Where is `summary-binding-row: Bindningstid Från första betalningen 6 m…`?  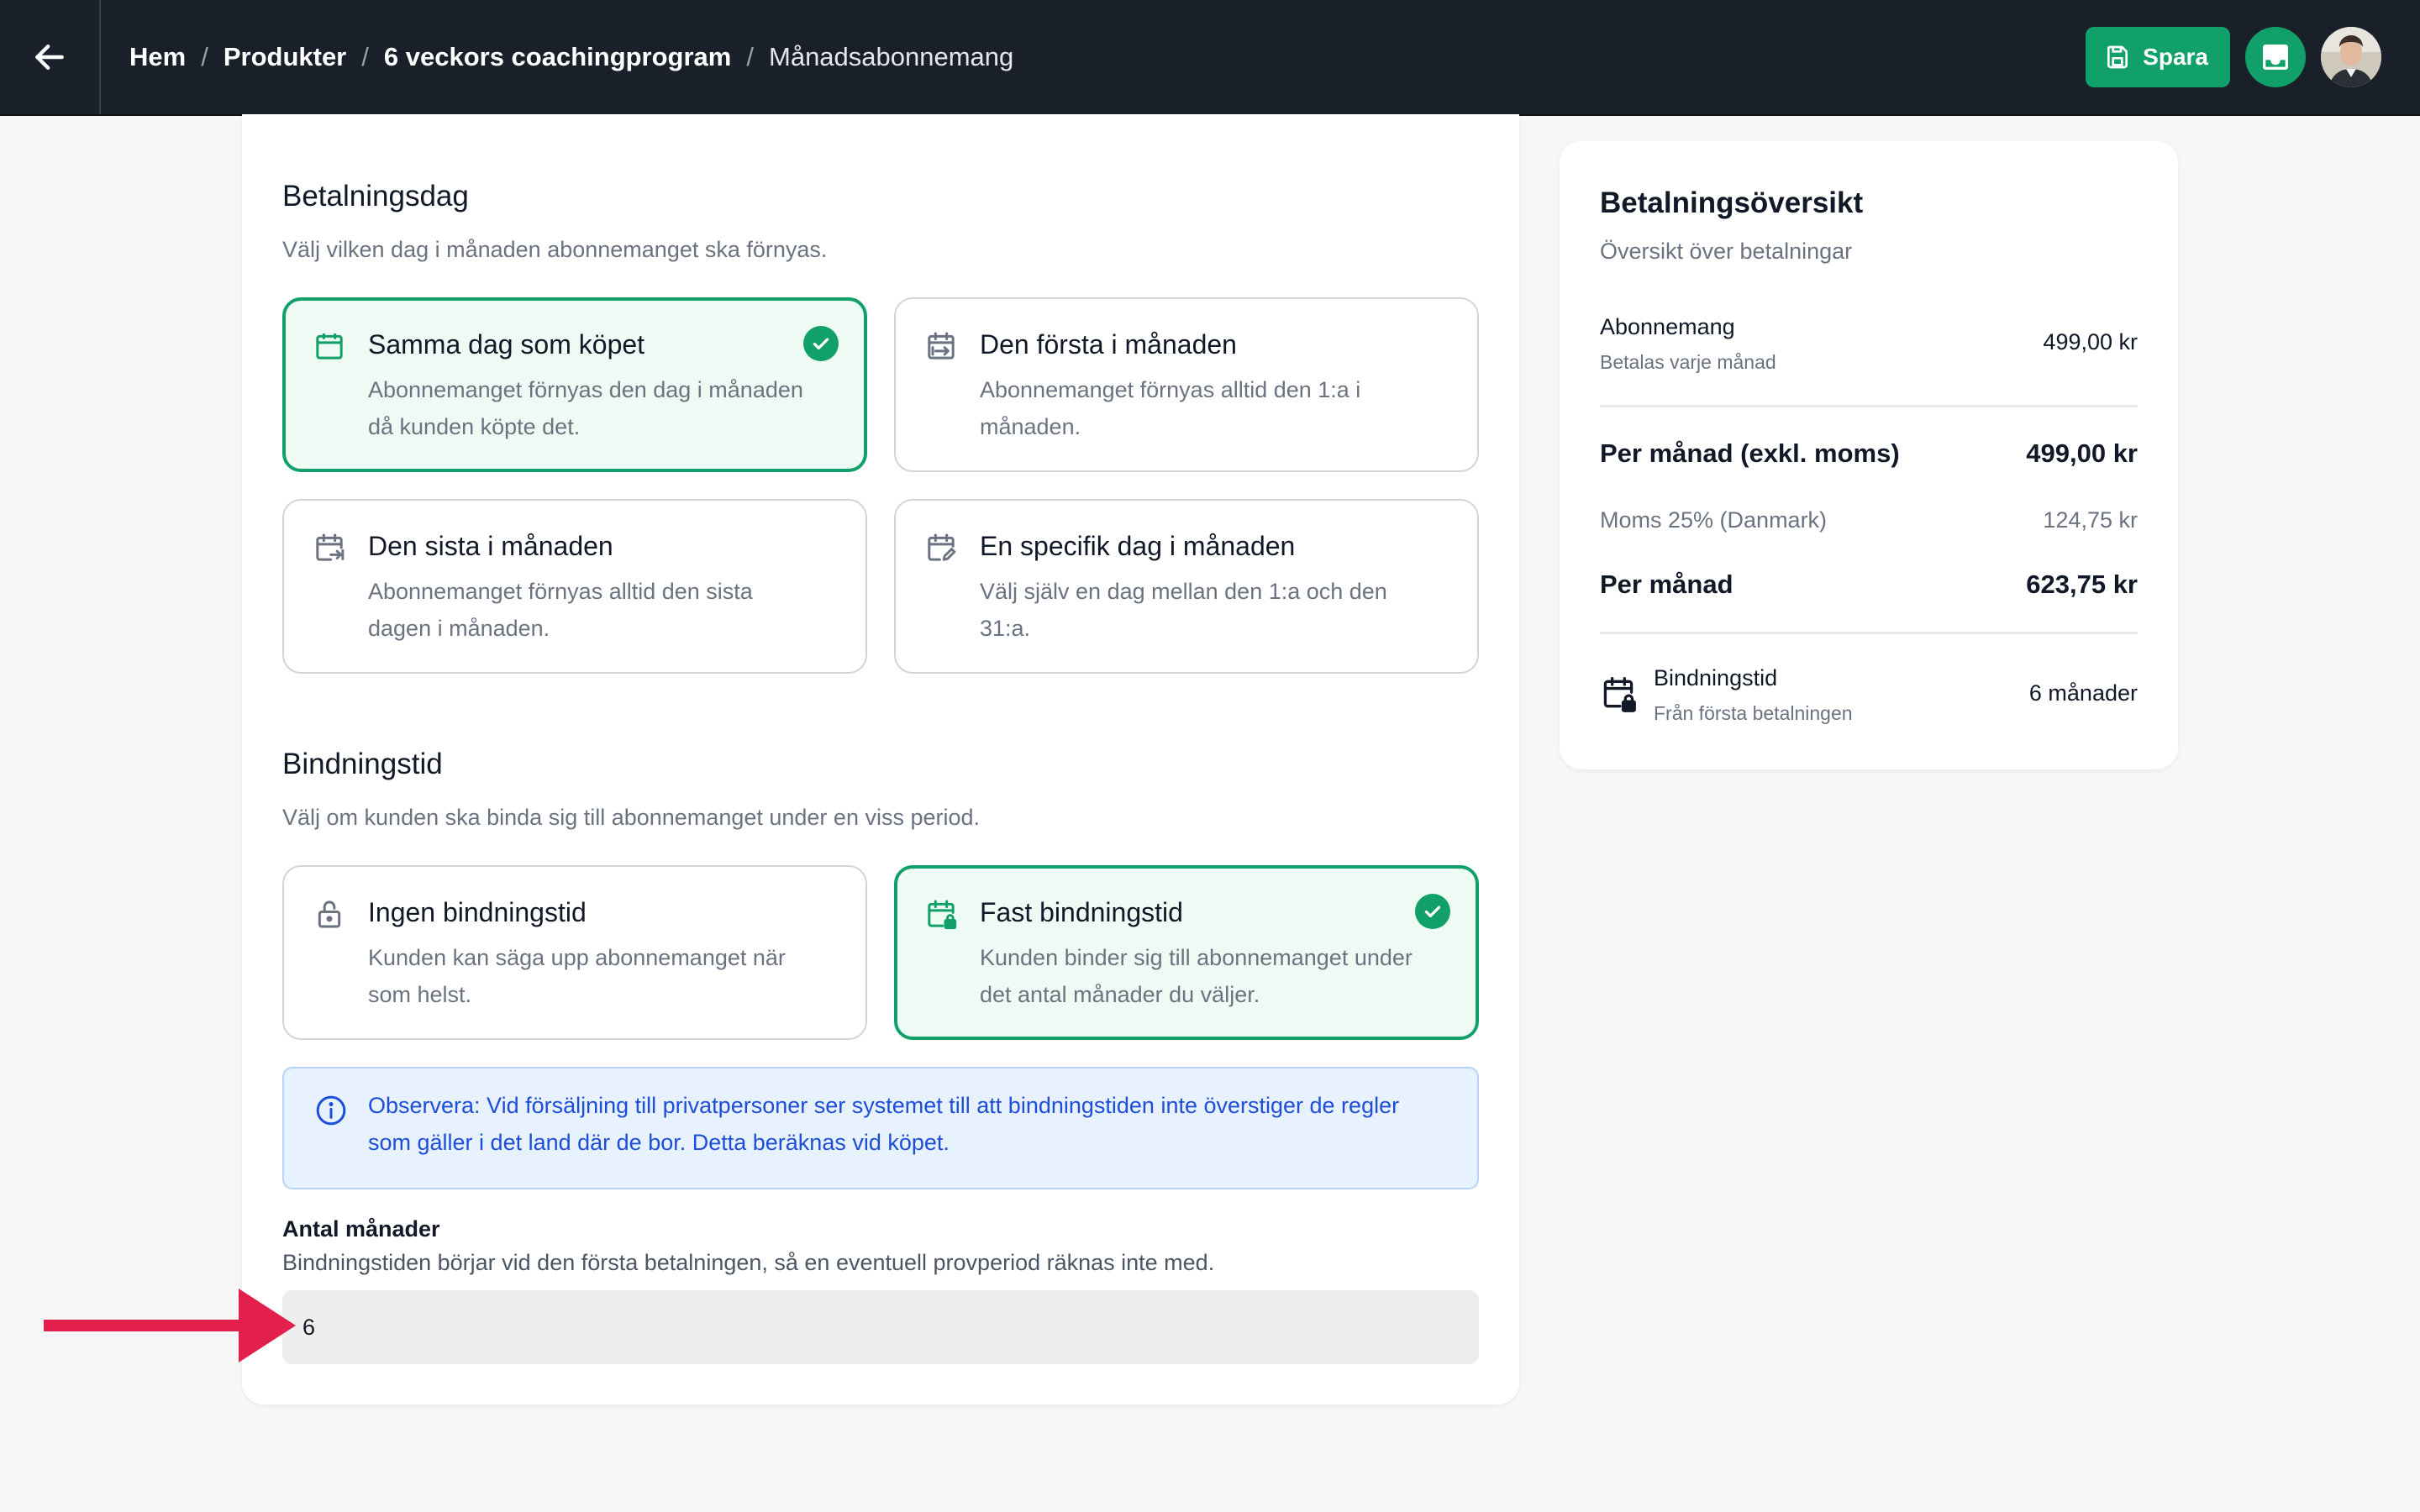 summary-binding-row: Bindningstid Från första betalningen 6 m… is located at coordinates (1896, 698).